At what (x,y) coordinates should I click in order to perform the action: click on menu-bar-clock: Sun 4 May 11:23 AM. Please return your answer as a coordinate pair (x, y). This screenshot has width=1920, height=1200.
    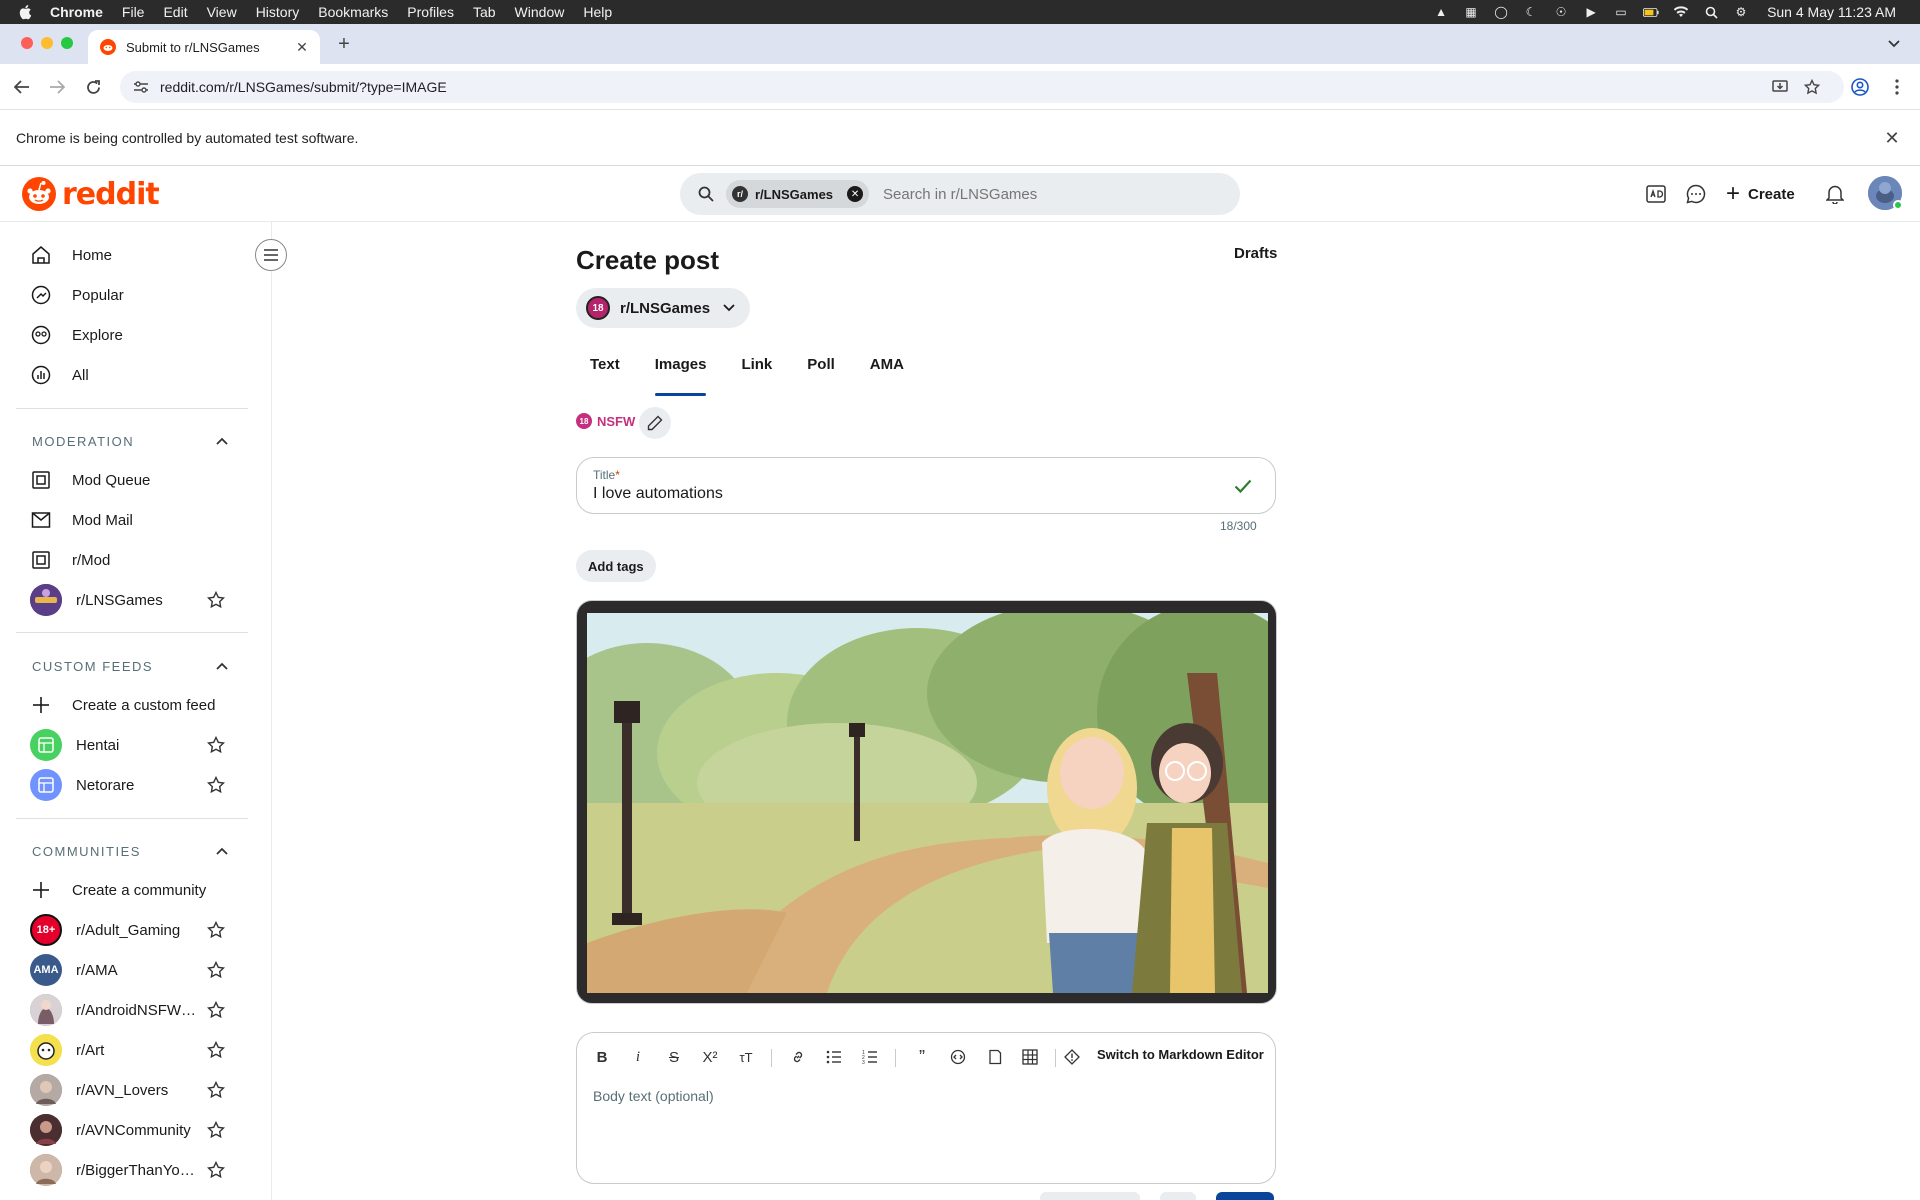
    Looking at the image, I should click on (1831, 12).